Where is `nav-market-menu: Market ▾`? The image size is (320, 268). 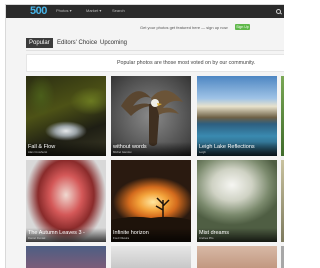 nav-market-menu: Market ▾ is located at coordinates (93, 11).